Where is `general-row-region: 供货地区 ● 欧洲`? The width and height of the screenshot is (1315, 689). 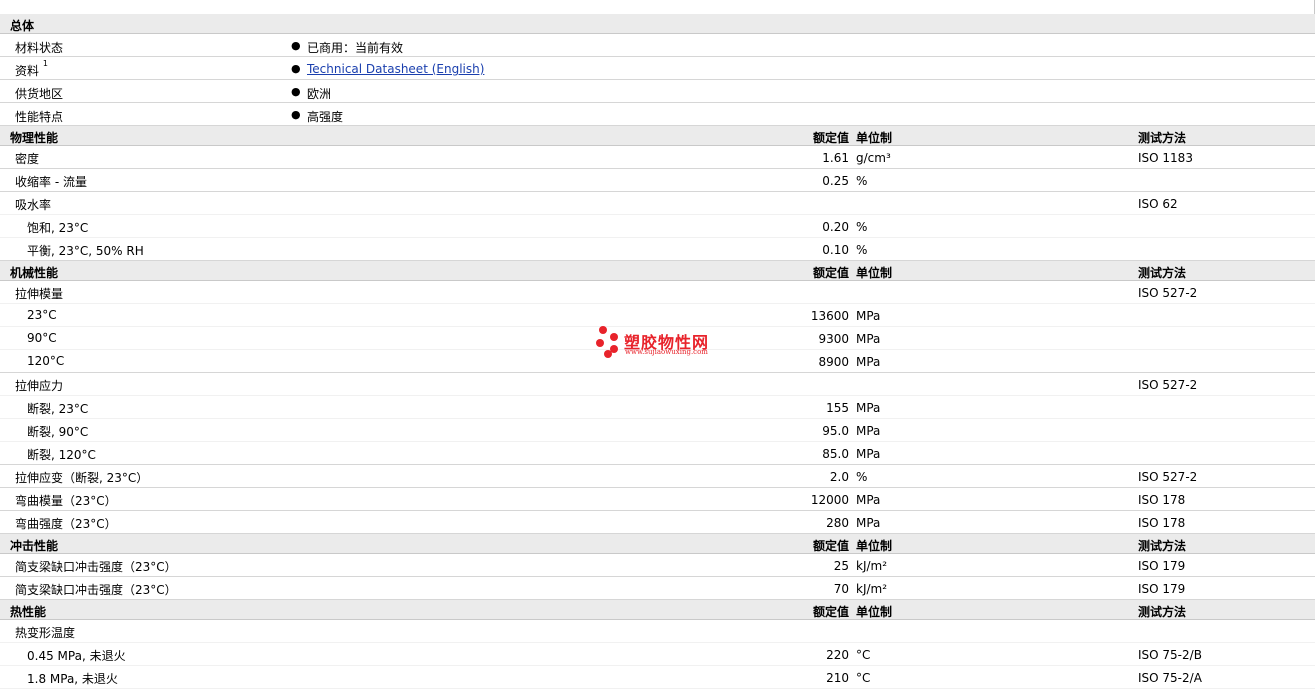
general-row-region: 供货地区 ● 欧洲 is located at coordinates (657, 91).